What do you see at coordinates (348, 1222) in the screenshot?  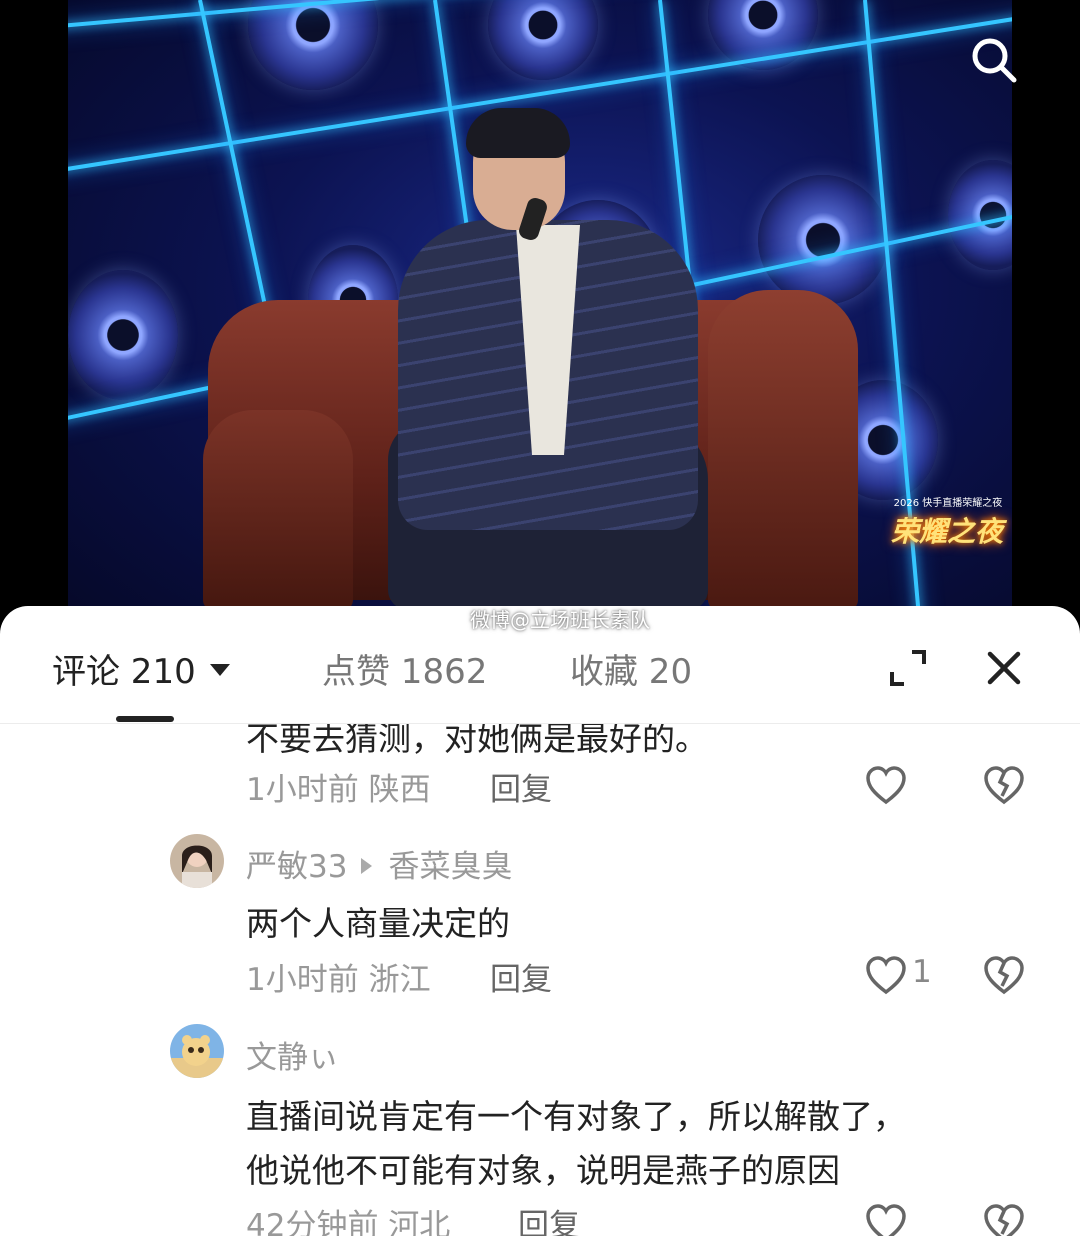 I see `comment-meta: 42分钟前 河北` at bounding box center [348, 1222].